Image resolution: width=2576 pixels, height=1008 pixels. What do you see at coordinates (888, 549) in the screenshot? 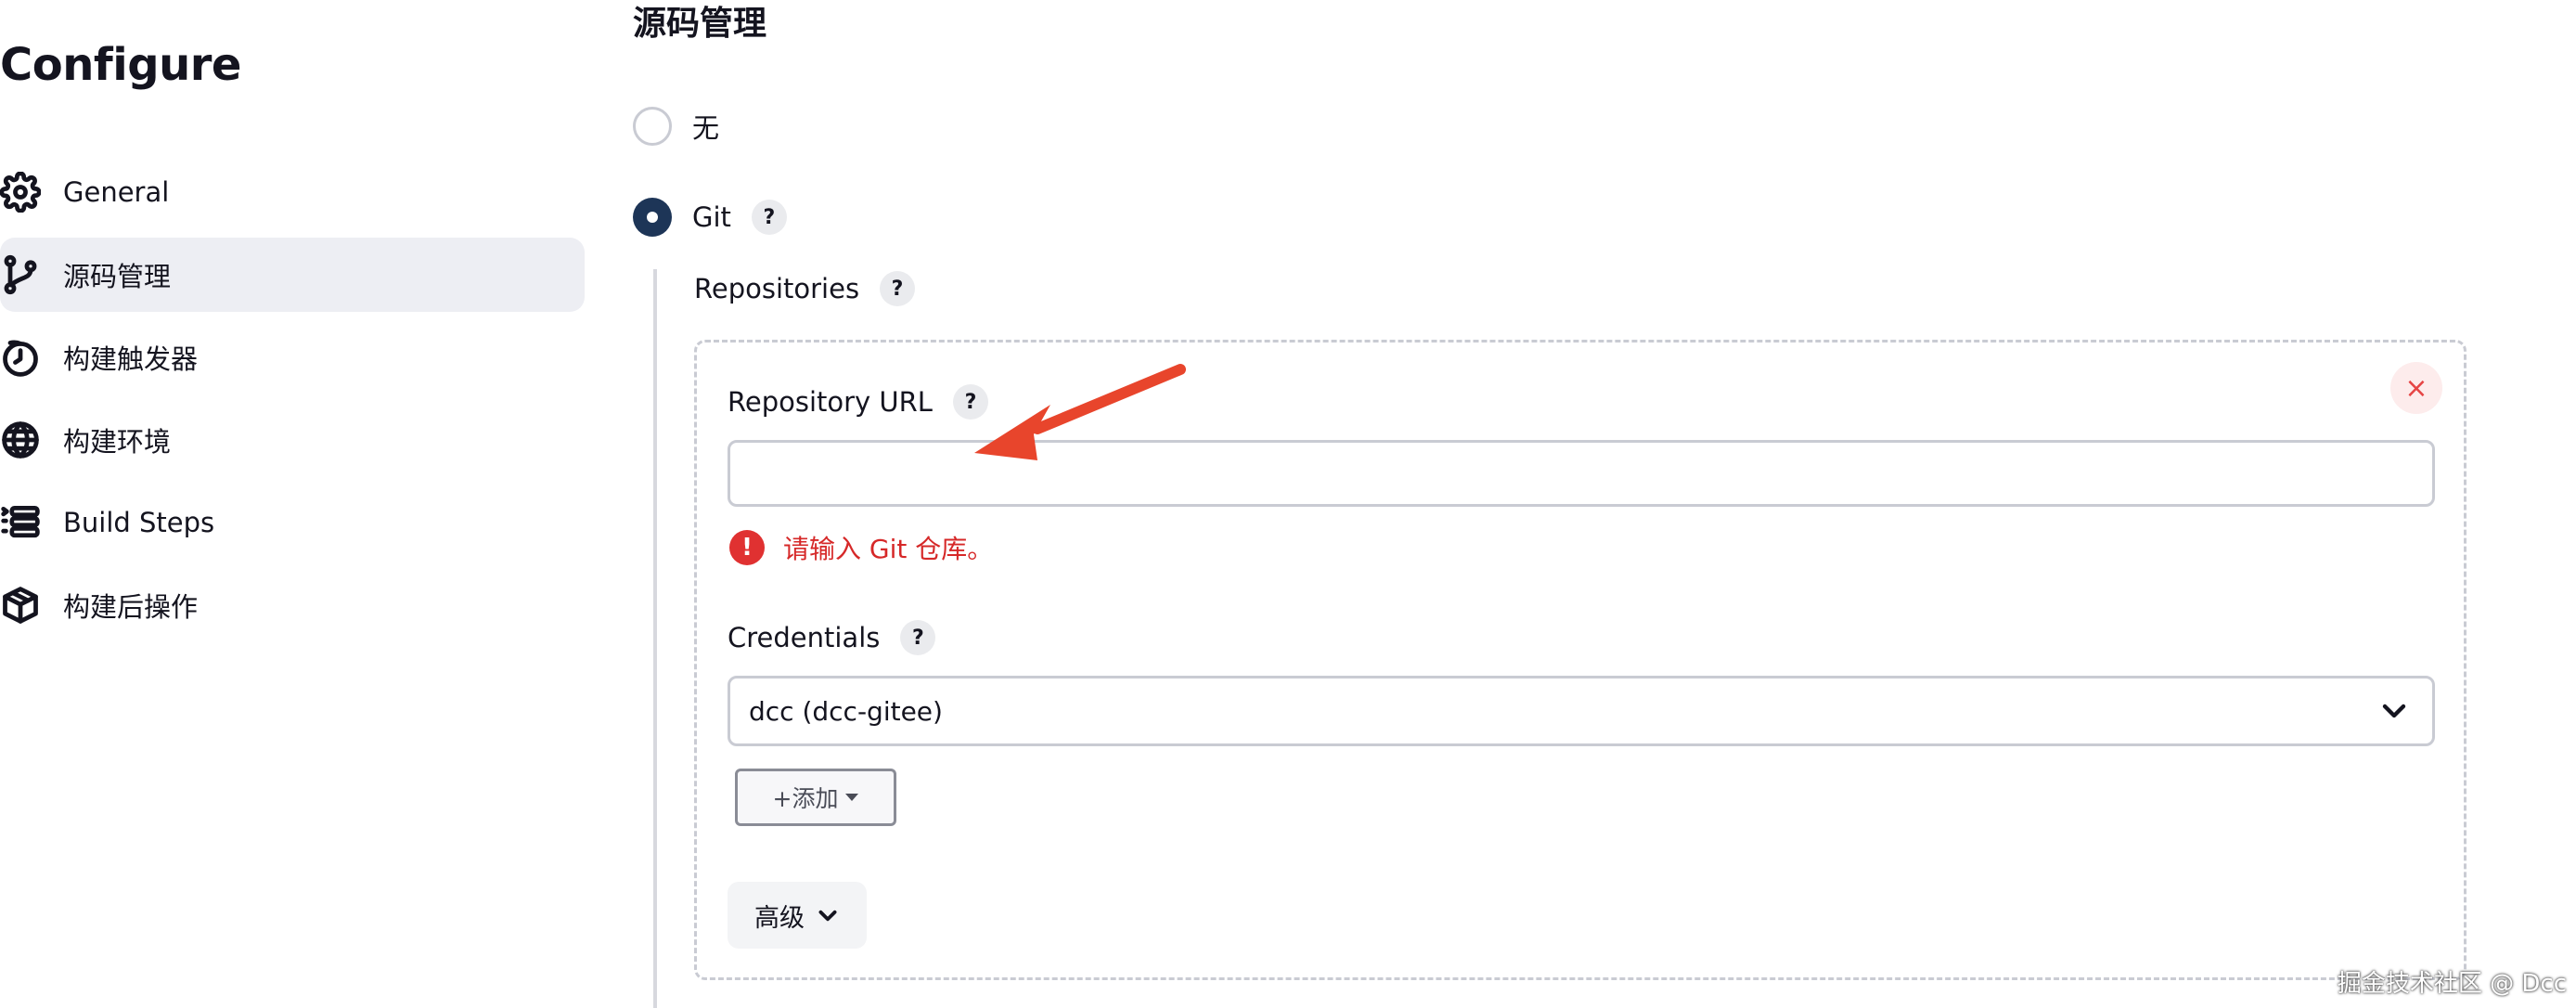
I see `error-message: 请输入 Git 仓库。` at bounding box center [888, 549].